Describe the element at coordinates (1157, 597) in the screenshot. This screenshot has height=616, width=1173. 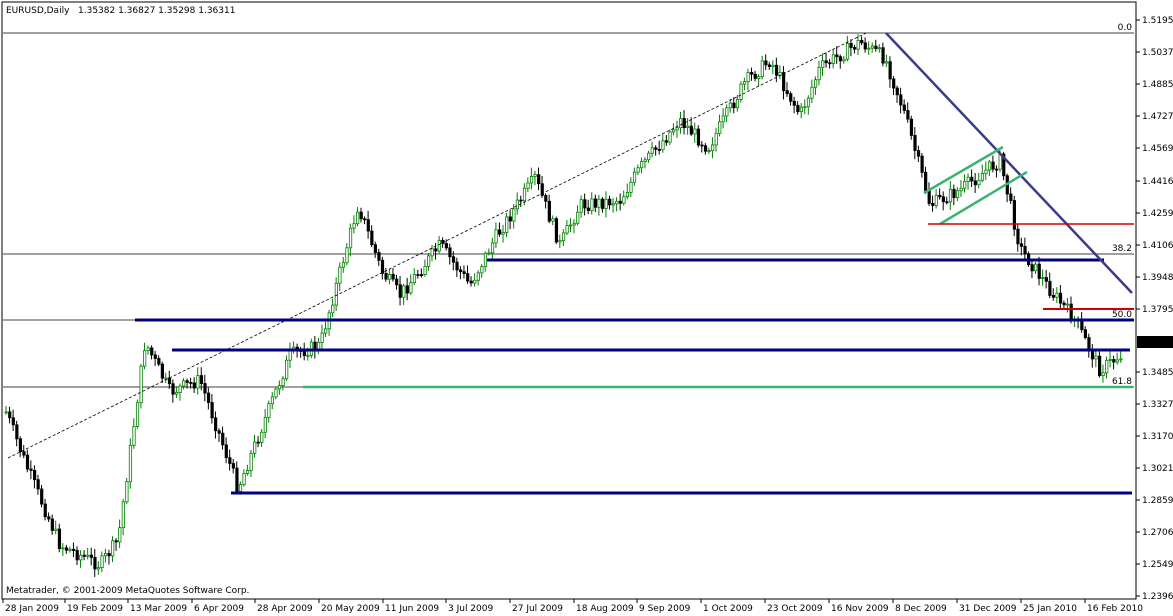
I see `price-tick-label: 1.23960` at that location.